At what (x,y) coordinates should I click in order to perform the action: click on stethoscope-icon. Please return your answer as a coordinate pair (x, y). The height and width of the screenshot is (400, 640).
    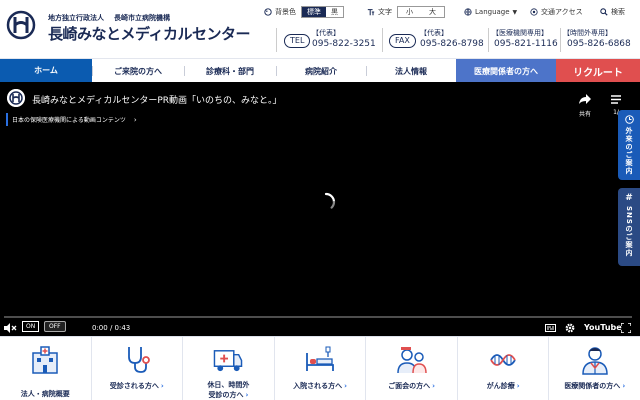
    Looking at the image, I should click on (138, 360).